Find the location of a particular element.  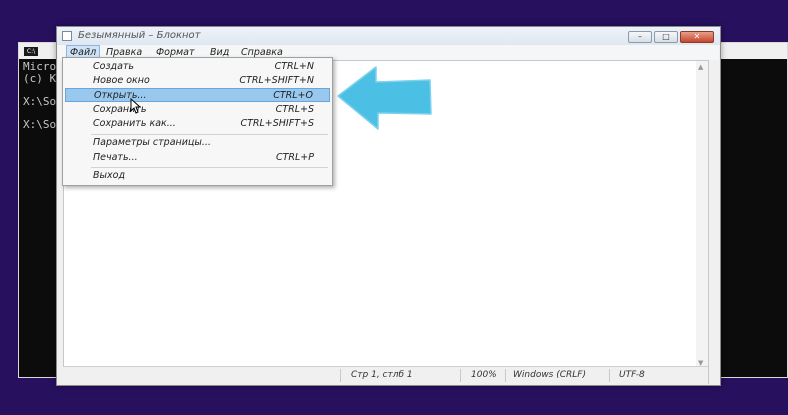

maximize-button: □ is located at coordinates (666, 37).